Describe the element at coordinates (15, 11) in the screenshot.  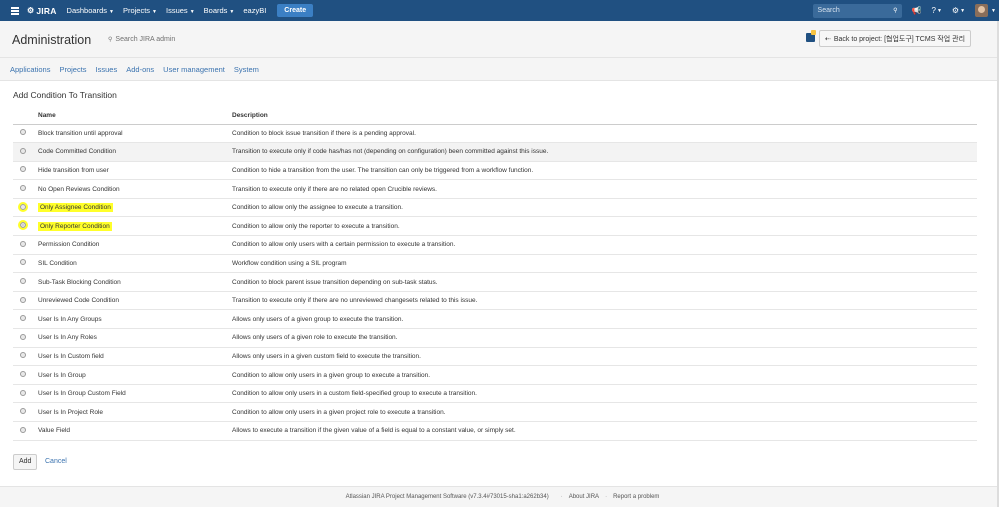
I see `hamburger-icon` at that location.